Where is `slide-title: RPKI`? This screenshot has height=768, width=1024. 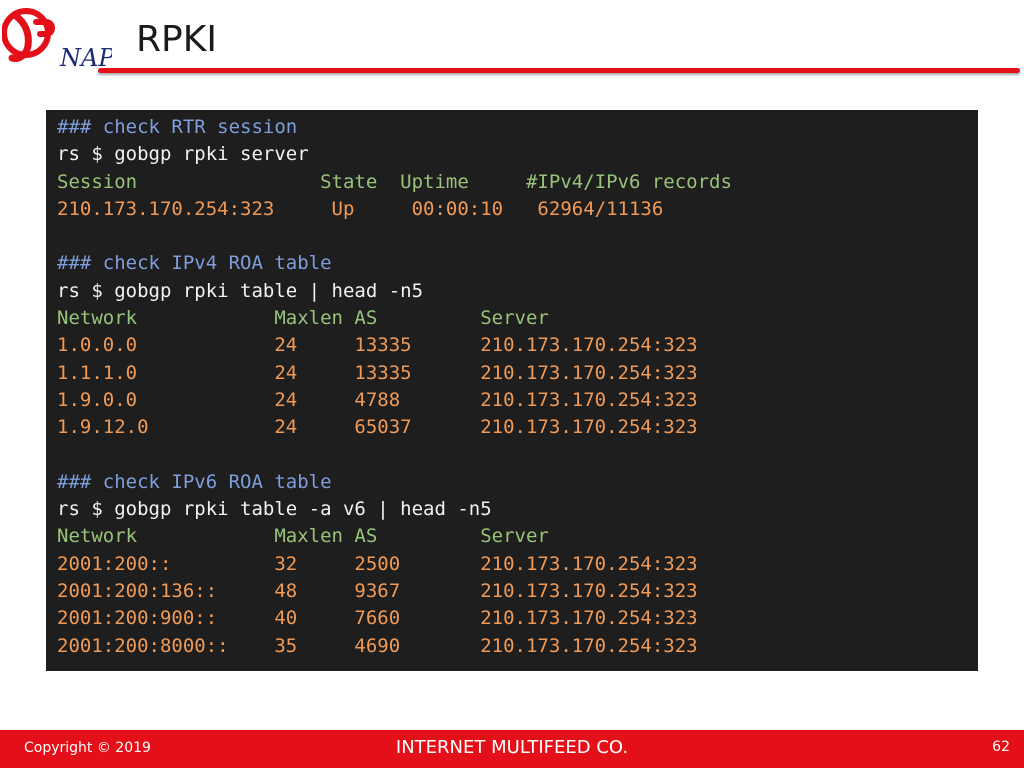
slide-title: RPKI is located at coordinates (176, 39).